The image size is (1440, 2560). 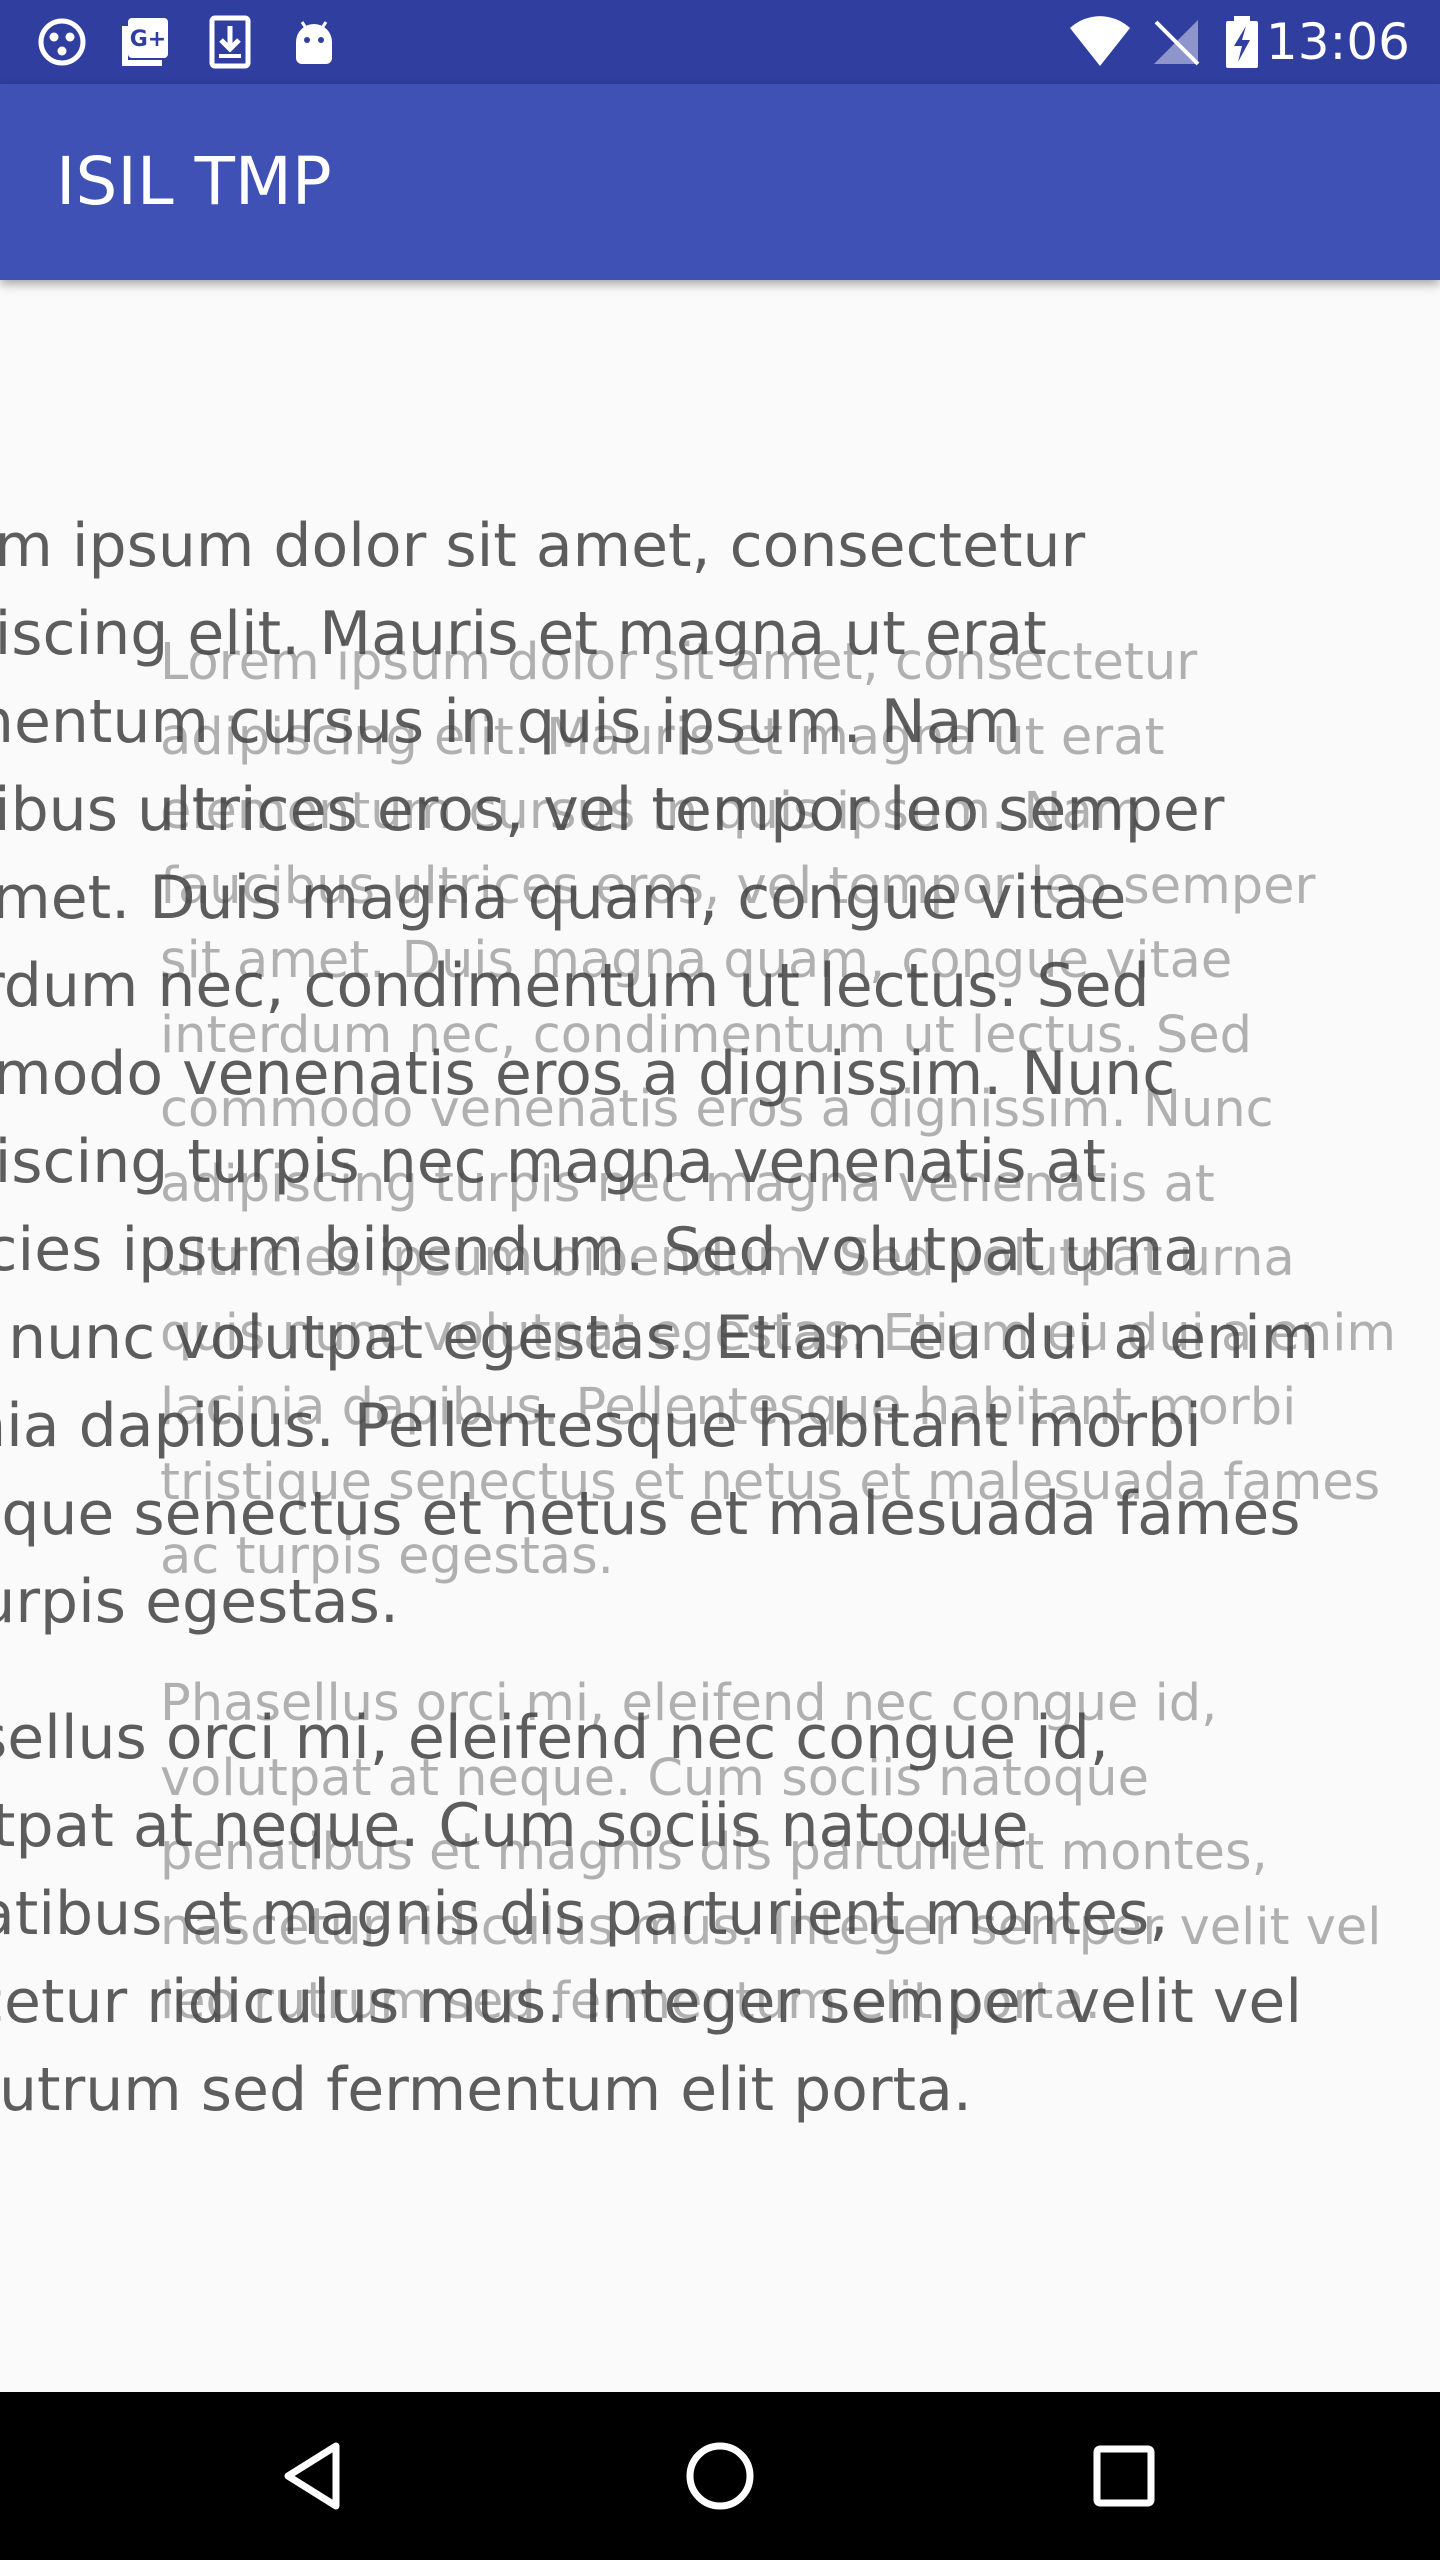 I want to click on wifi-icon, so click(x=1100, y=42).